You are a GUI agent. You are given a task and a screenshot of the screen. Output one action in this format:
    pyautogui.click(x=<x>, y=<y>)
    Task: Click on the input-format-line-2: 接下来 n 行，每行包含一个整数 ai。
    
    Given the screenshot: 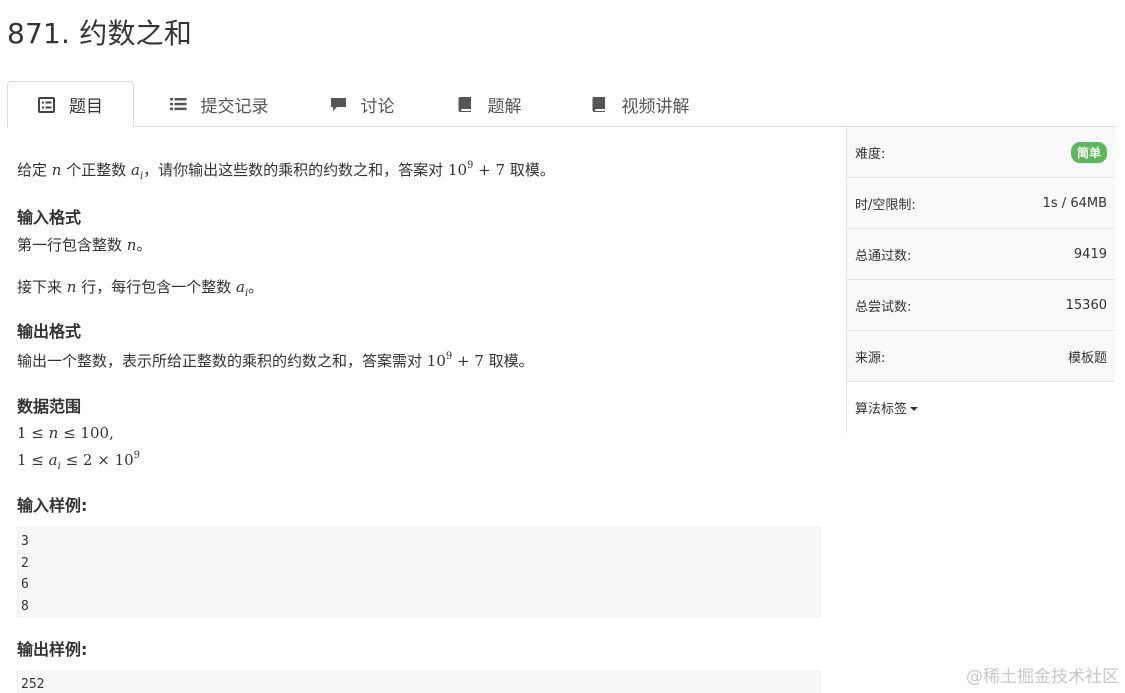 What is the action you would take?
    pyautogui.click(x=140, y=288)
    